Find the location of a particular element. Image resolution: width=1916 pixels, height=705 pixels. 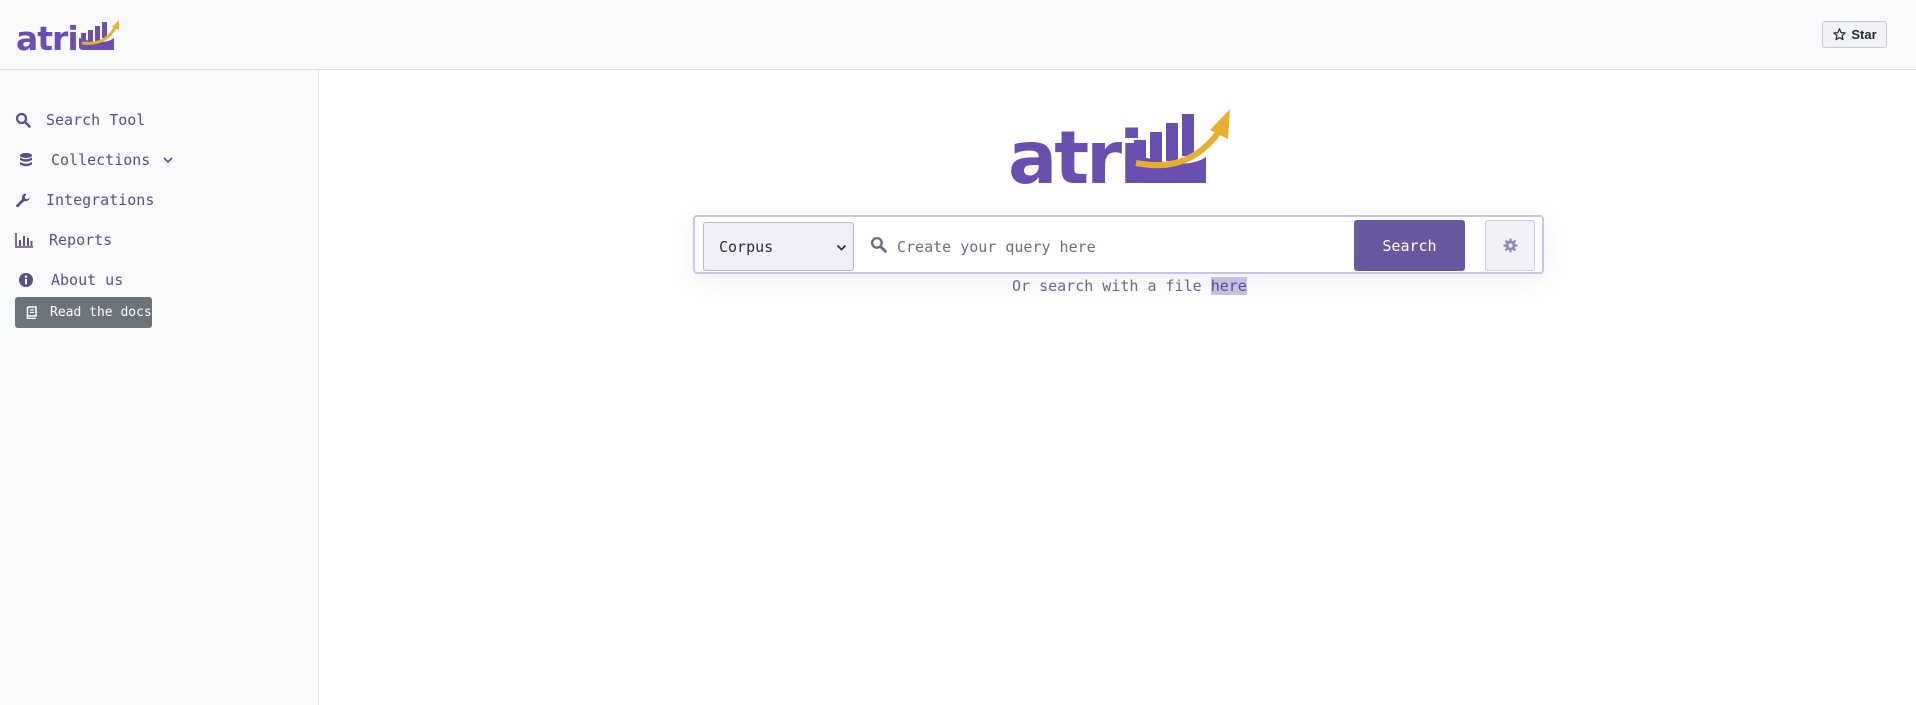

collection-select-value: Corpus is located at coordinates (746, 246).